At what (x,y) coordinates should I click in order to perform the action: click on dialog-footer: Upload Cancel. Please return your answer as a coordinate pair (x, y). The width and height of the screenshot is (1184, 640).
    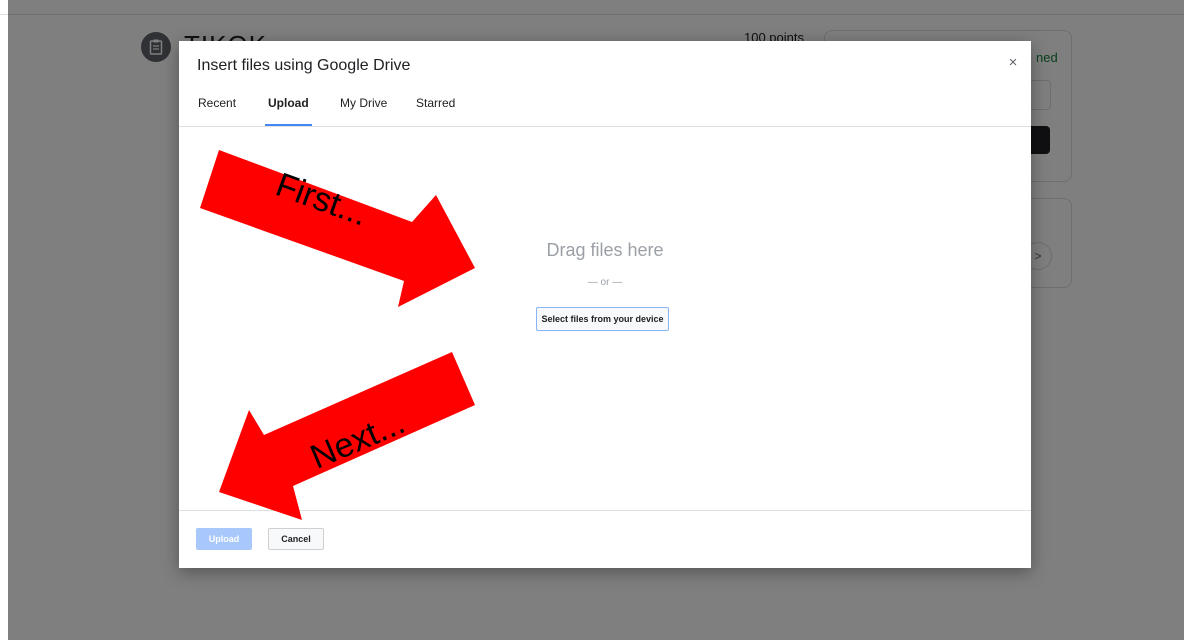
    Looking at the image, I should click on (605, 539).